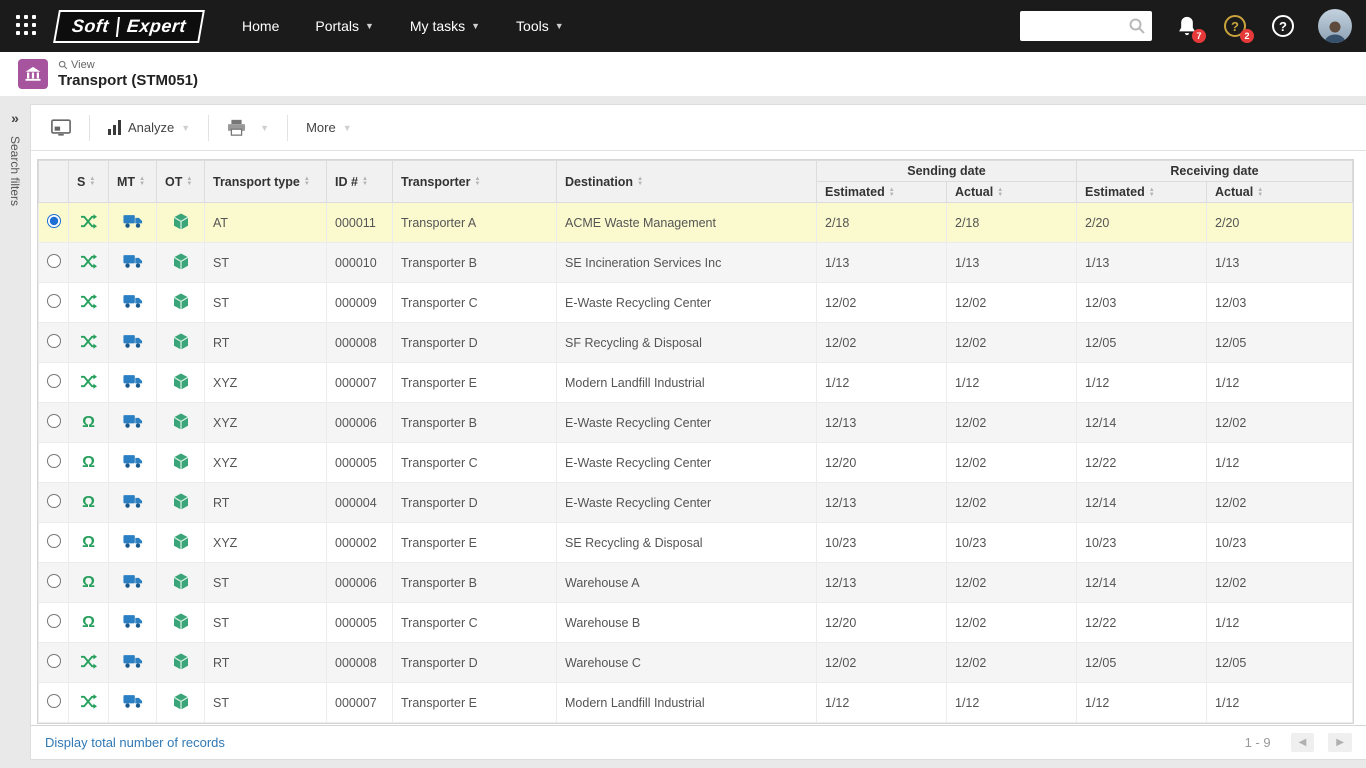 The image size is (1366, 768). I want to click on activities-coin-icon: ? 2, so click(1238, 28).